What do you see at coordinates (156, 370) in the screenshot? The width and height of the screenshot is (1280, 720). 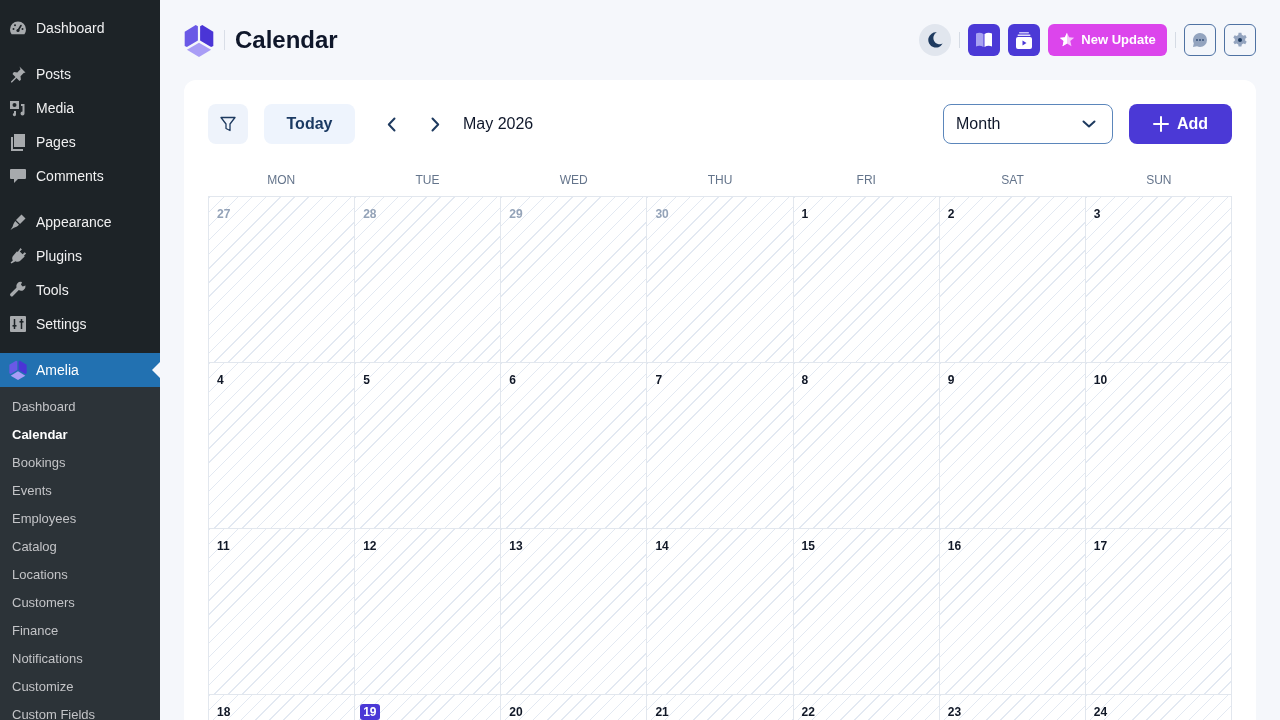 I see `menu-pointer-icon` at bounding box center [156, 370].